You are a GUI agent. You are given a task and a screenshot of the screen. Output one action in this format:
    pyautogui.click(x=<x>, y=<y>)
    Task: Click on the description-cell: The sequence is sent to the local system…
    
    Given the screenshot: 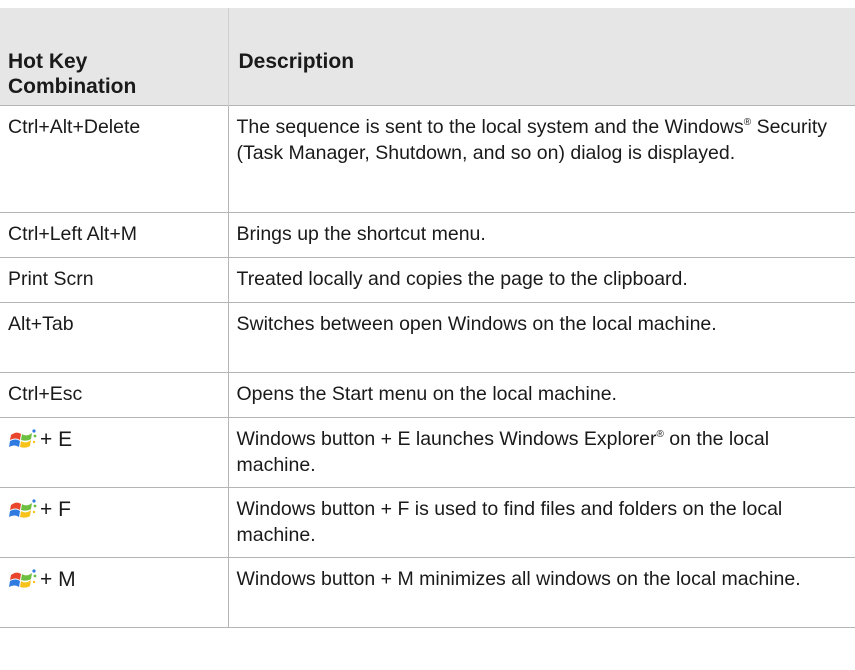 What is the action you would take?
    pyautogui.click(x=541, y=159)
    